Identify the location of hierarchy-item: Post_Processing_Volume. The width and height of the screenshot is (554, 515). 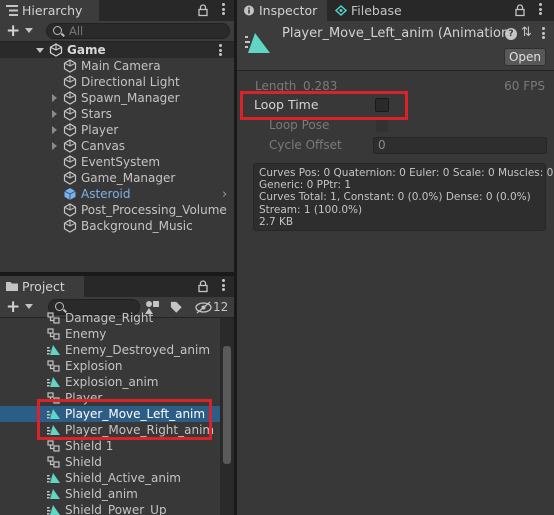
(117, 210).